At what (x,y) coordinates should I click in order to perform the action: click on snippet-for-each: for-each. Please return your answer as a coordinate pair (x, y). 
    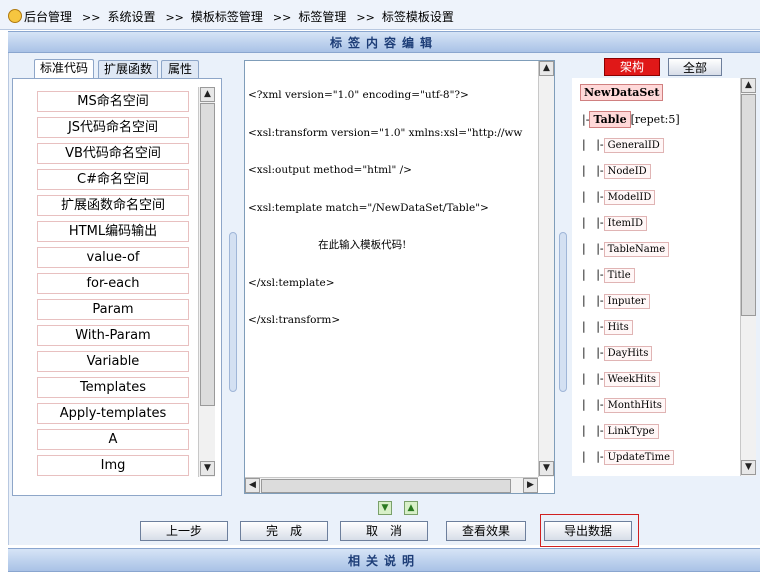
    Looking at the image, I should click on (113, 283).